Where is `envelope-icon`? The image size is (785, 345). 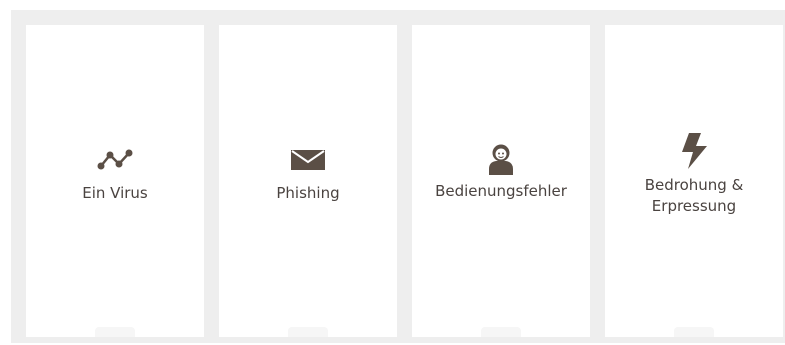 envelope-icon is located at coordinates (308, 160).